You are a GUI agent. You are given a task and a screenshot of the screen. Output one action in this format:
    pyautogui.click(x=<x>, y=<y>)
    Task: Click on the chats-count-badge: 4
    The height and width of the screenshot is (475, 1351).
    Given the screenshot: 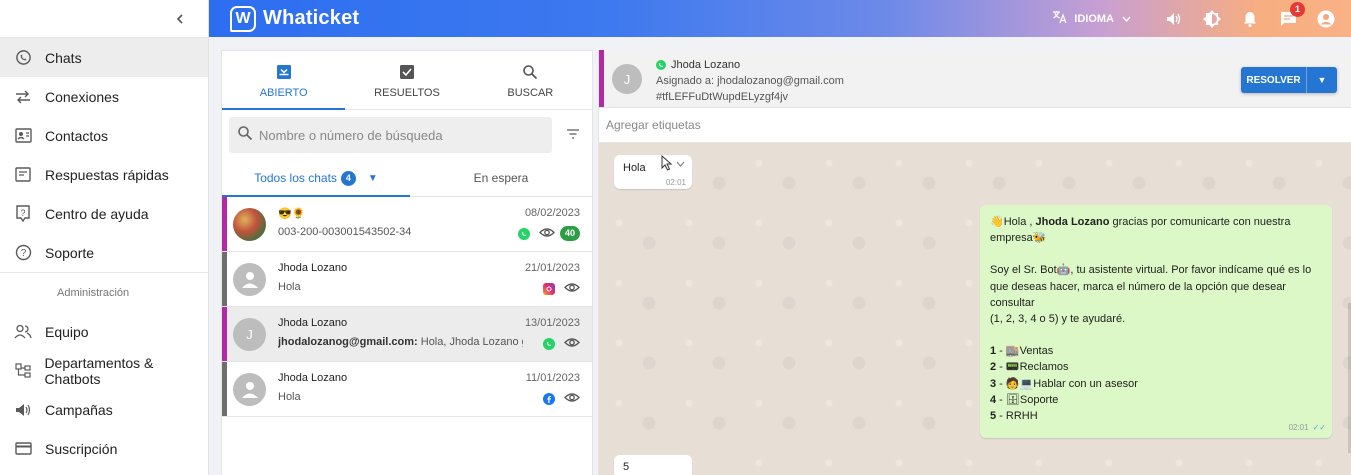 What is the action you would take?
    pyautogui.click(x=348, y=178)
    